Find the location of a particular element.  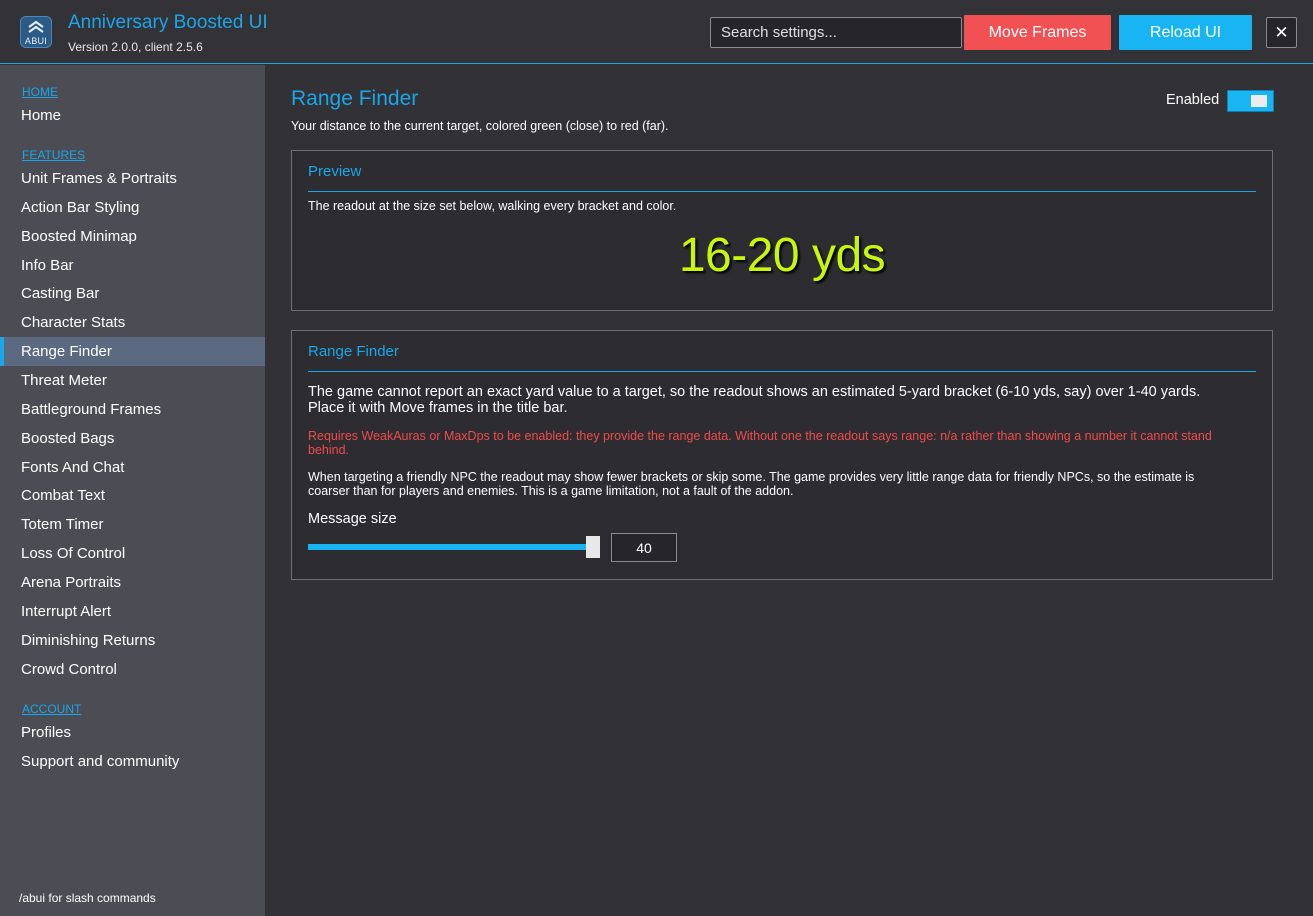

sidebar-item-crowd-control: Crowd Control is located at coordinates (132, 669).